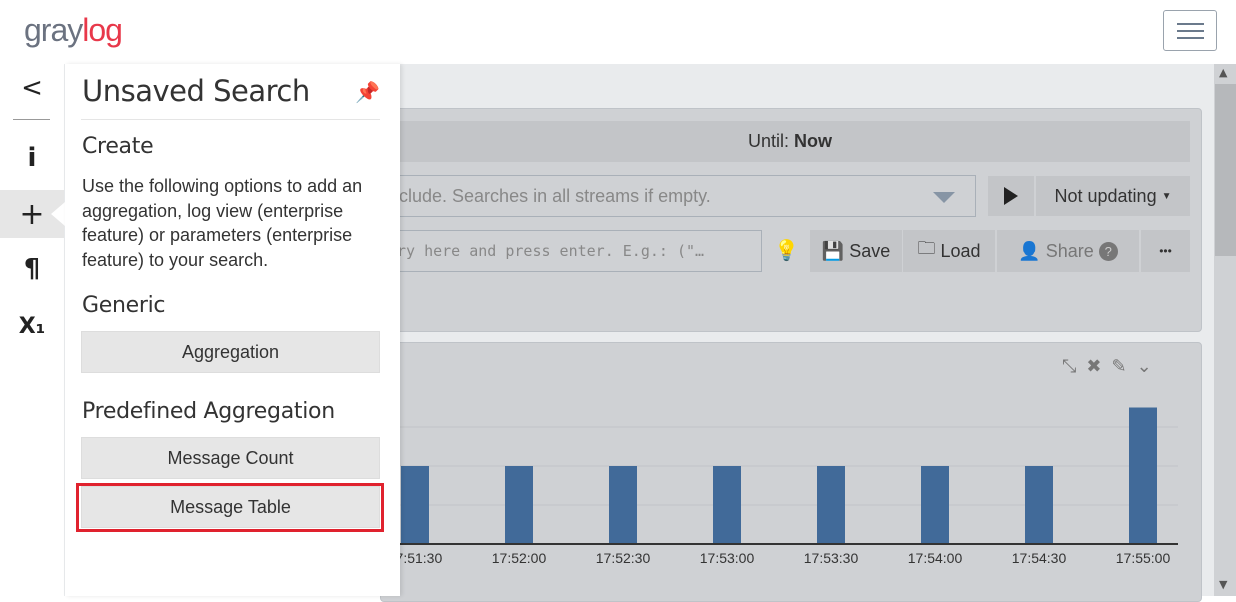  Describe the element at coordinates (53, 30) in the screenshot. I see `logo-text-gray: gray` at that location.